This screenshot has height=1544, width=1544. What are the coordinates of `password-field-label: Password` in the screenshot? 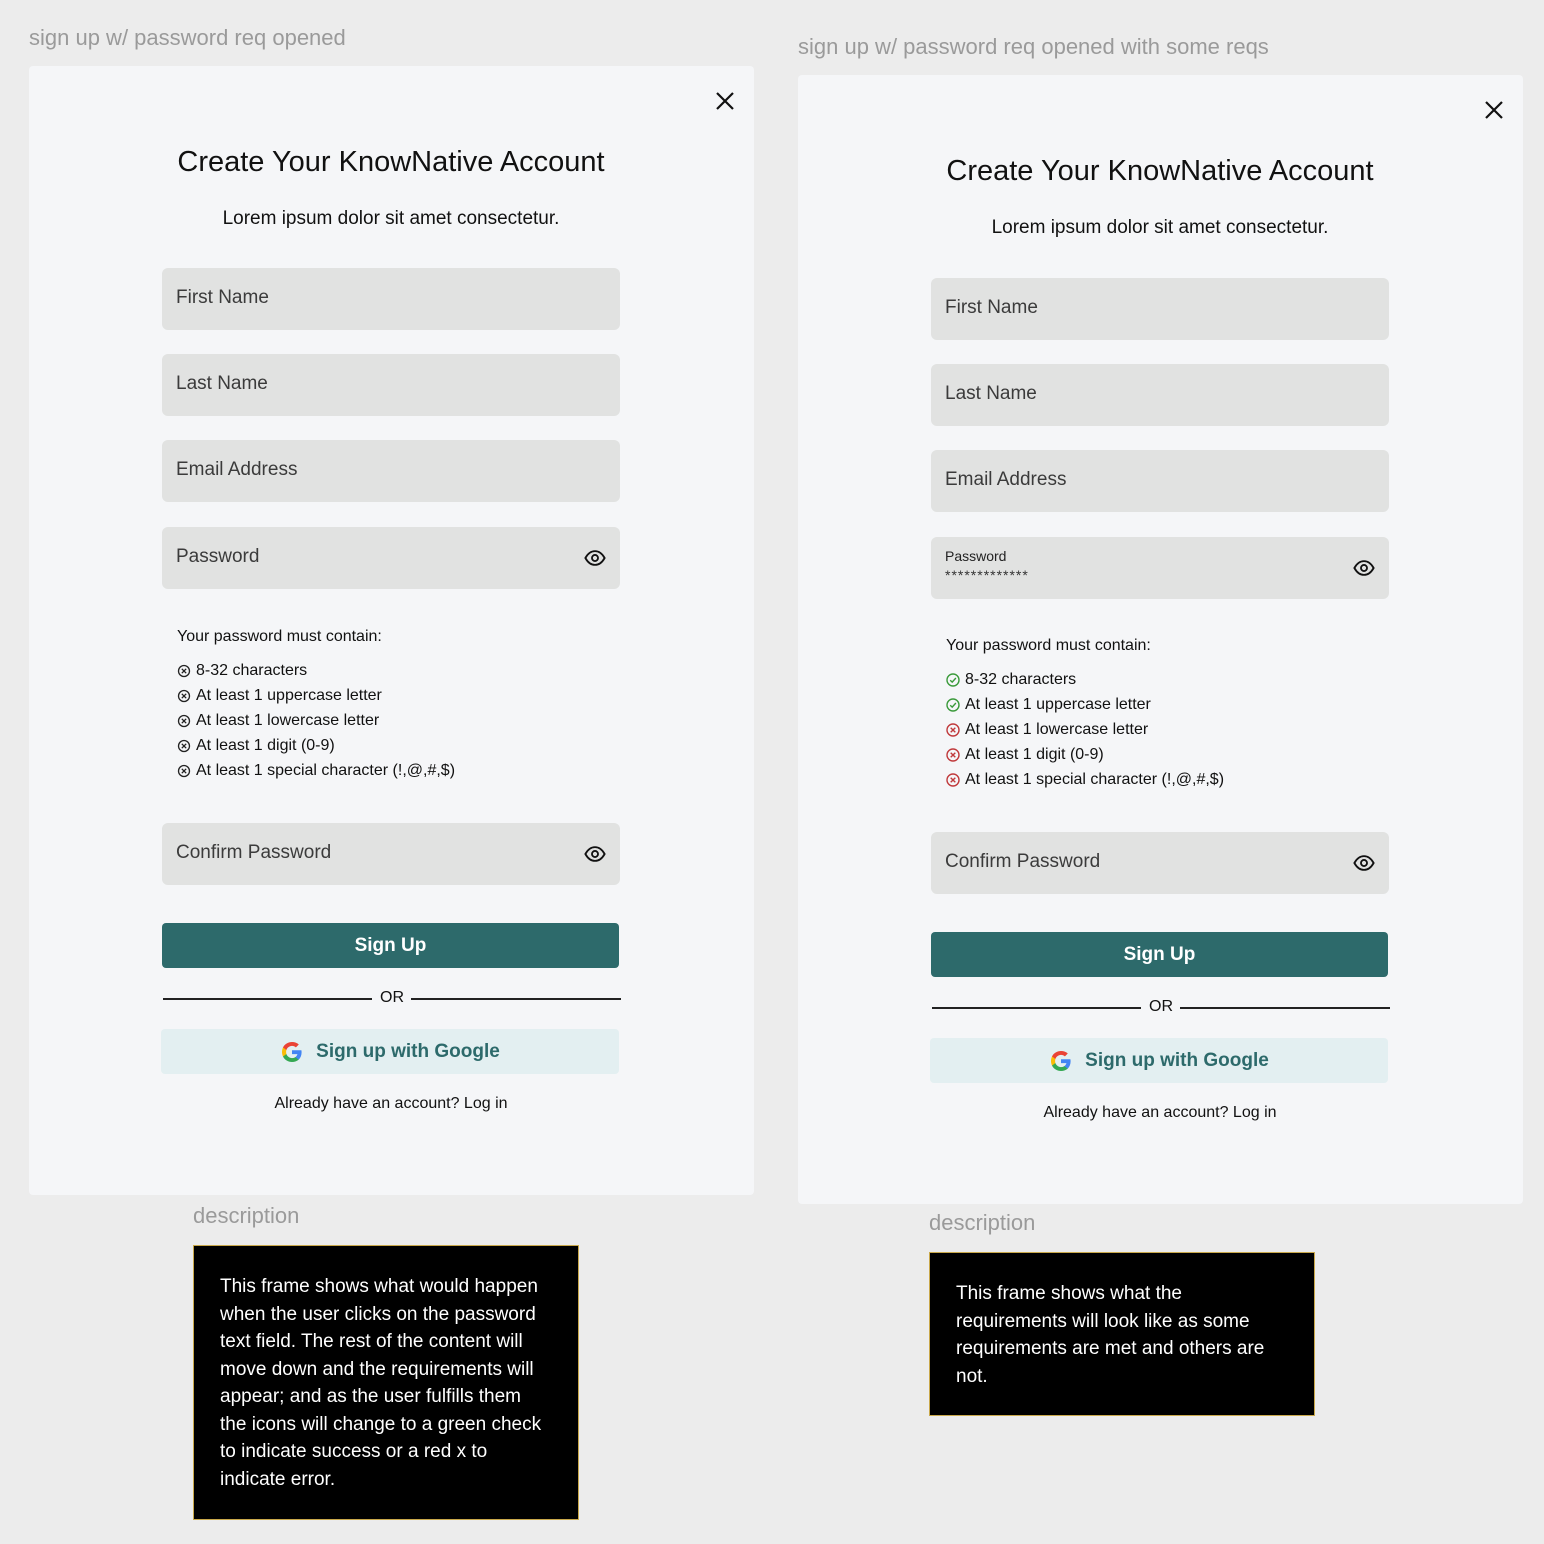 It's located at (976, 556).